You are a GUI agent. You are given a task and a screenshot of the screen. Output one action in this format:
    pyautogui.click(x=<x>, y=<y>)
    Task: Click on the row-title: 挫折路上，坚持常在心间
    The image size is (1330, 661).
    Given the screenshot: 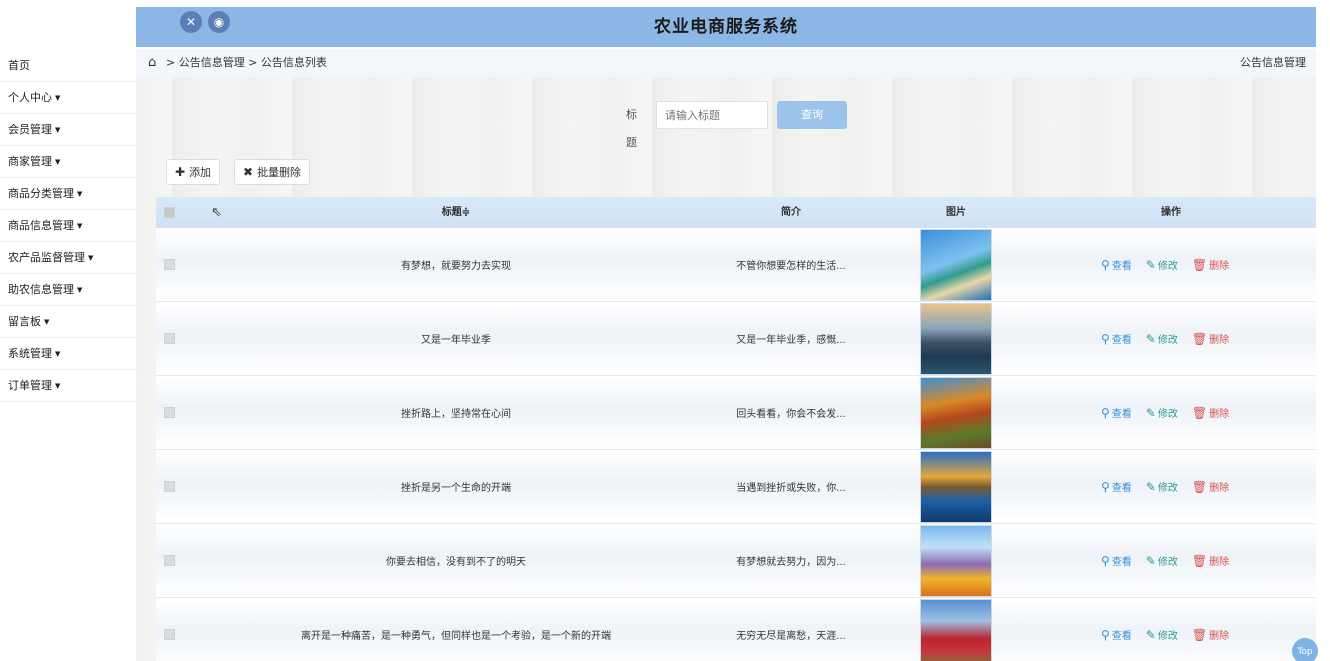 What is the action you would take?
    pyautogui.click(x=456, y=414)
    